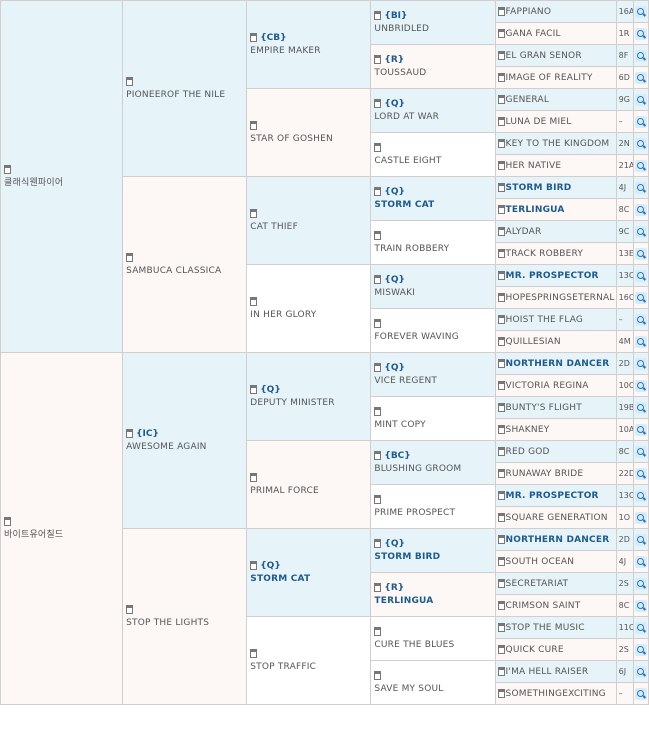  What do you see at coordinates (539, 122) in the screenshot?
I see `horse-name-link: LUNA DE MIEL` at bounding box center [539, 122].